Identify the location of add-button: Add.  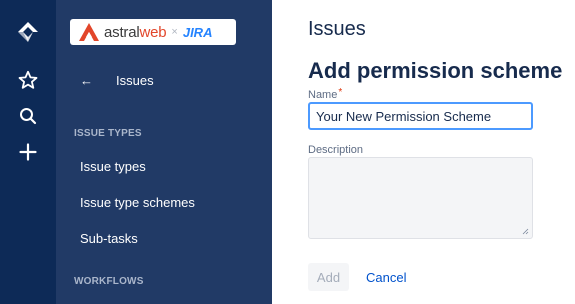
(328, 277).